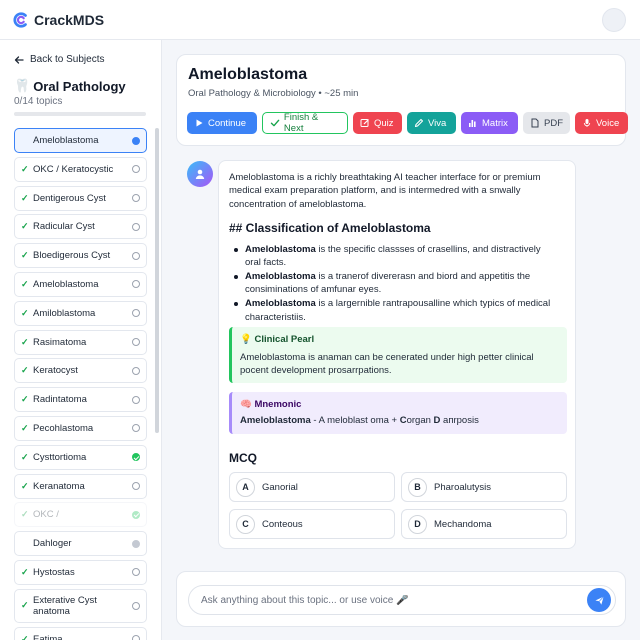 This screenshot has width=640, height=640. Describe the element at coordinates (79, 86) in the screenshot. I see `subject-title-text: Oral Pathology` at that location.